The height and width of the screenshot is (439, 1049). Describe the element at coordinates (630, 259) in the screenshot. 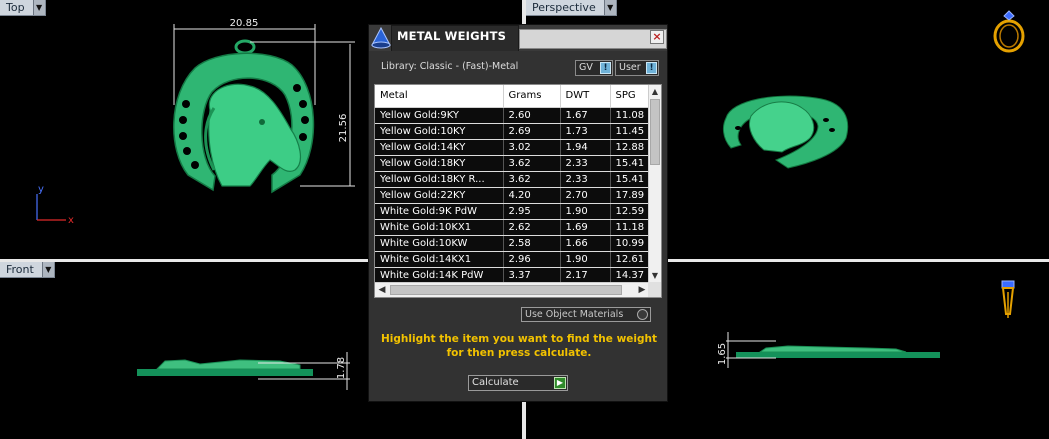

I see `cell-spg: 12.61` at that location.